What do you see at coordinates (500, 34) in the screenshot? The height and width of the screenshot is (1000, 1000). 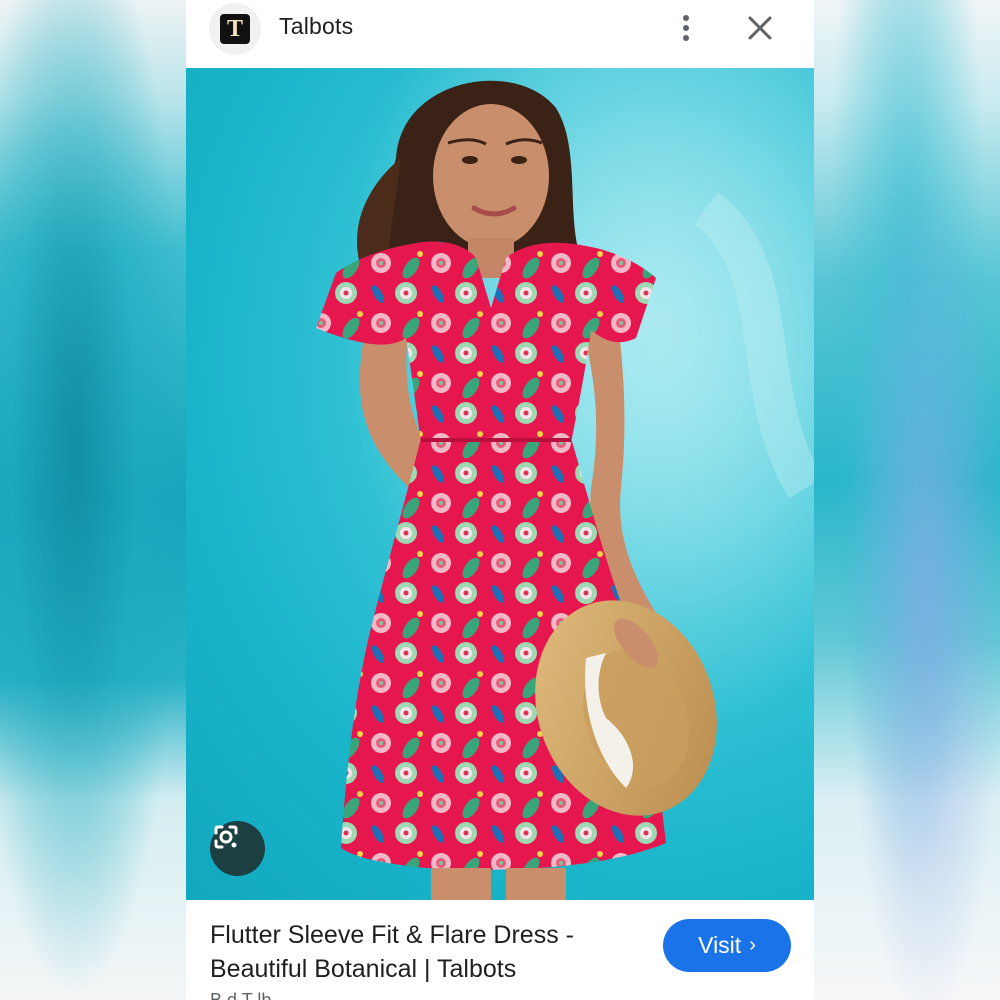 I see `preview-header: T Talbots` at bounding box center [500, 34].